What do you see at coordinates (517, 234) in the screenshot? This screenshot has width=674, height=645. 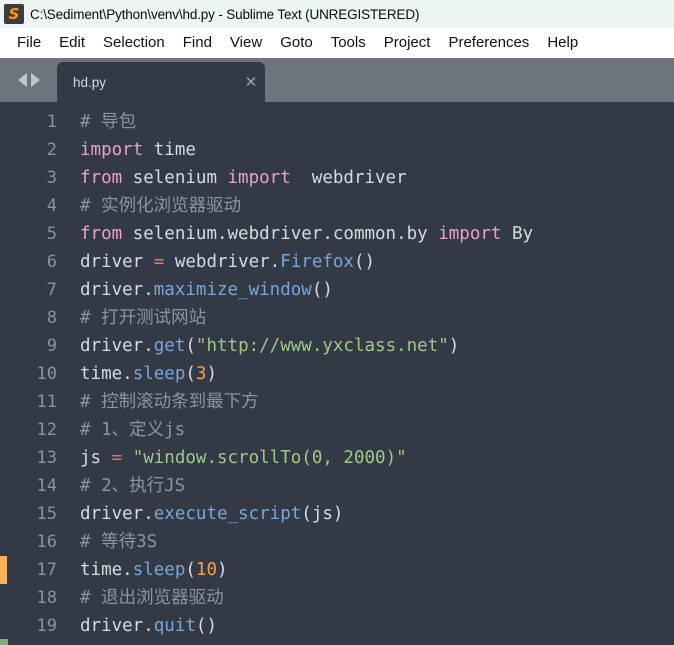 I see `token-plain: By` at bounding box center [517, 234].